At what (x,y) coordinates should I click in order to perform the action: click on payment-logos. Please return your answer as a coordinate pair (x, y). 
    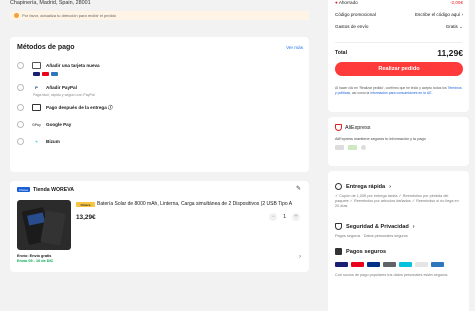
    Looking at the image, I should click on (389, 264).